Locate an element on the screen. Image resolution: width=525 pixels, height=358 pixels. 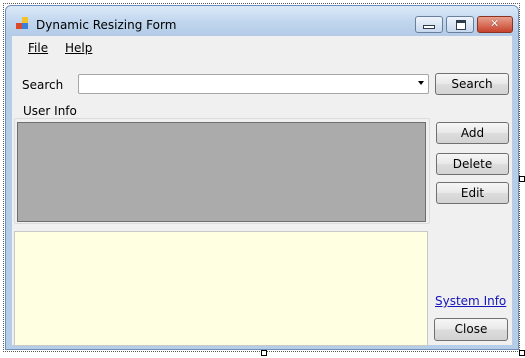
delete-button: Delete is located at coordinates (472, 164).